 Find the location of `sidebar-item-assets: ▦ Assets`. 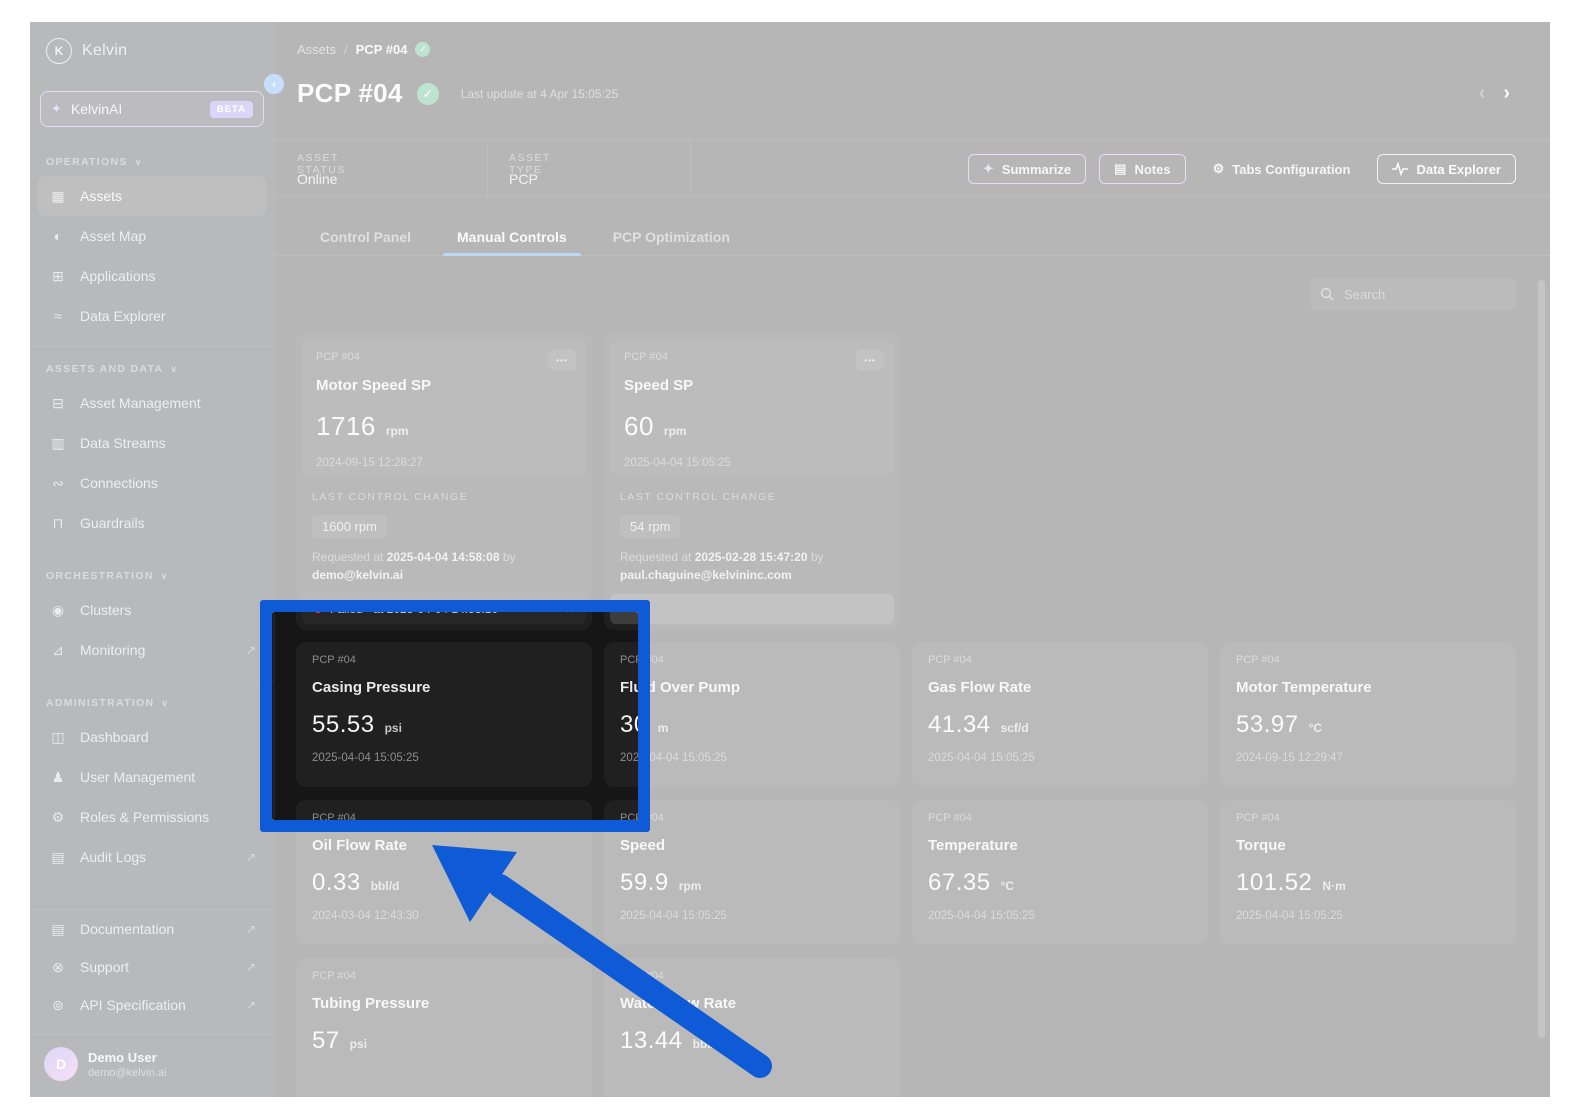

sidebar-item-assets: ▦ Assets is located at coordinates (152, 196).